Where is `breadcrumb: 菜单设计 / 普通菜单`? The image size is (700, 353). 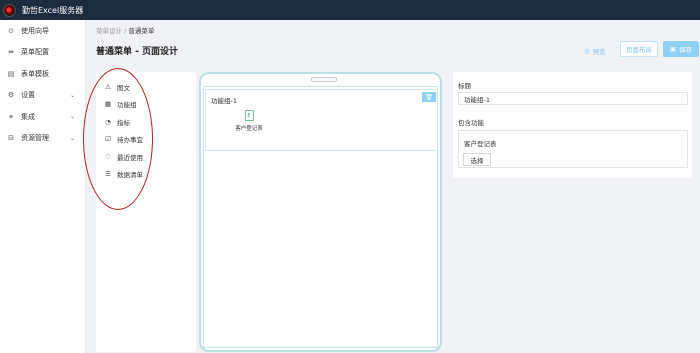 breadcrumb: 菜单设计 / 普通菜单 is located at coordinates (125, 30).